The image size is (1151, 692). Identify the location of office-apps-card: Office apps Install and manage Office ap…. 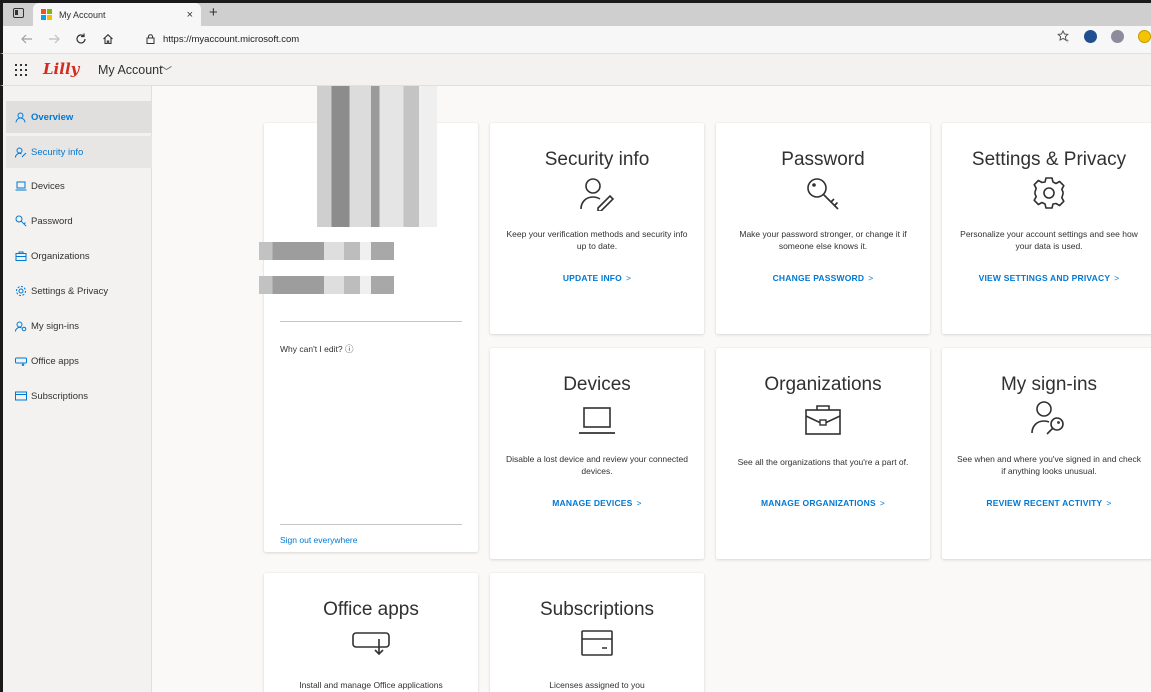
(371, 632).